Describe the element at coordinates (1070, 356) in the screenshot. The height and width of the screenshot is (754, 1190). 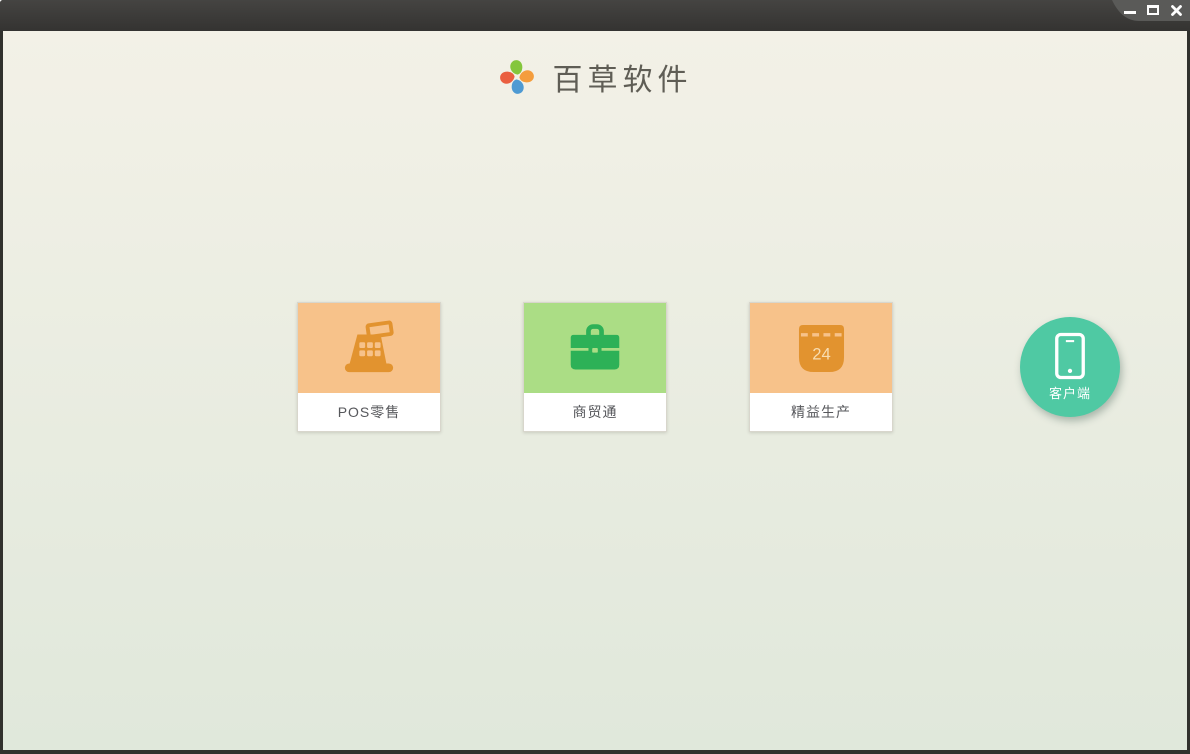
I see `smartphone-icon` at that location.